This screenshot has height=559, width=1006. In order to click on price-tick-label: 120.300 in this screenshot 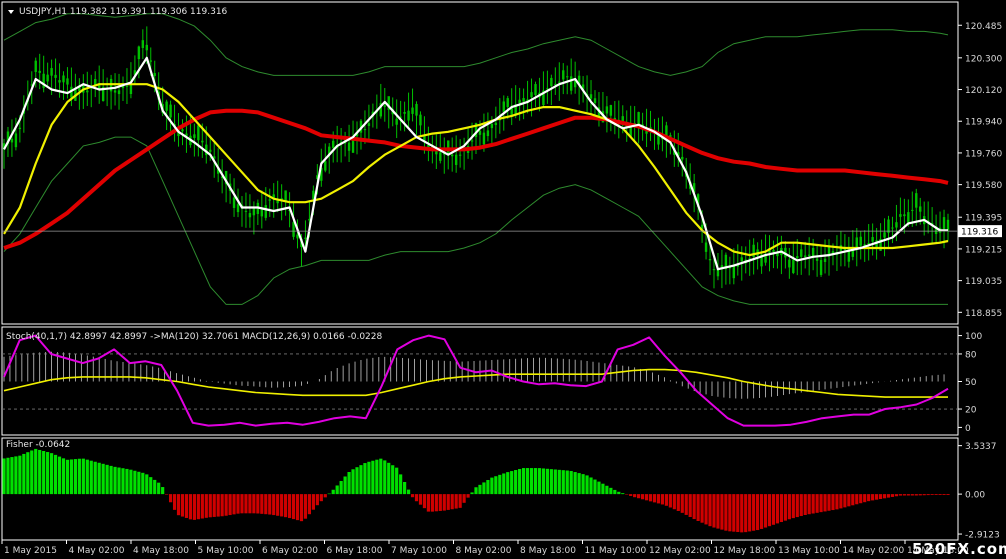, I will do `click(983, 59)`.